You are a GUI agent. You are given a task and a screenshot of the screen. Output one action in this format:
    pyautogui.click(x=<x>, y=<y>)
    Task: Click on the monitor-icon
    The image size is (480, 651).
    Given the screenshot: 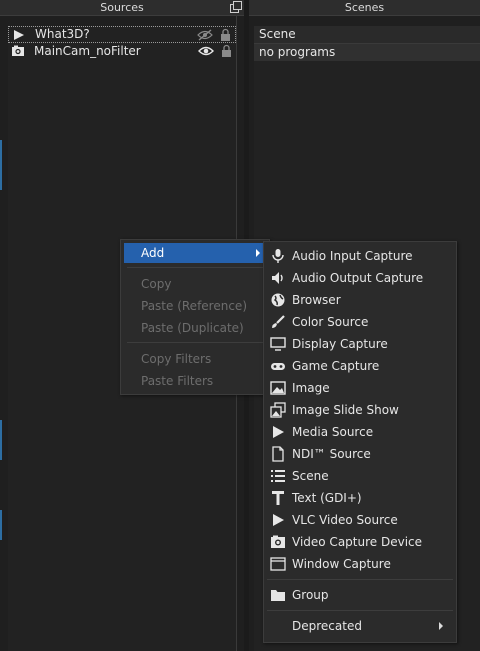 What is the action you would take?
    pyautogui.click(x=278, y=344)
    